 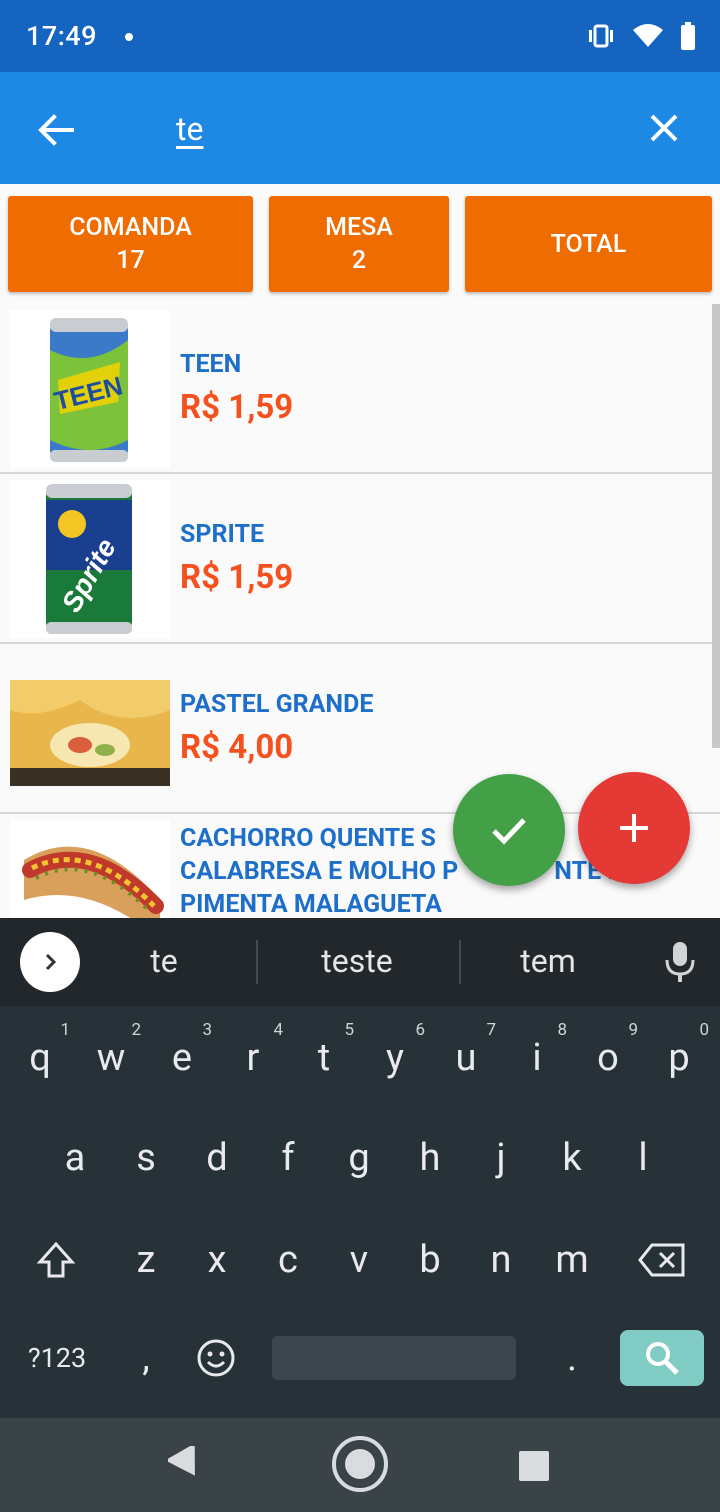 I want to click on search-key, so click(x=662, y=1358).